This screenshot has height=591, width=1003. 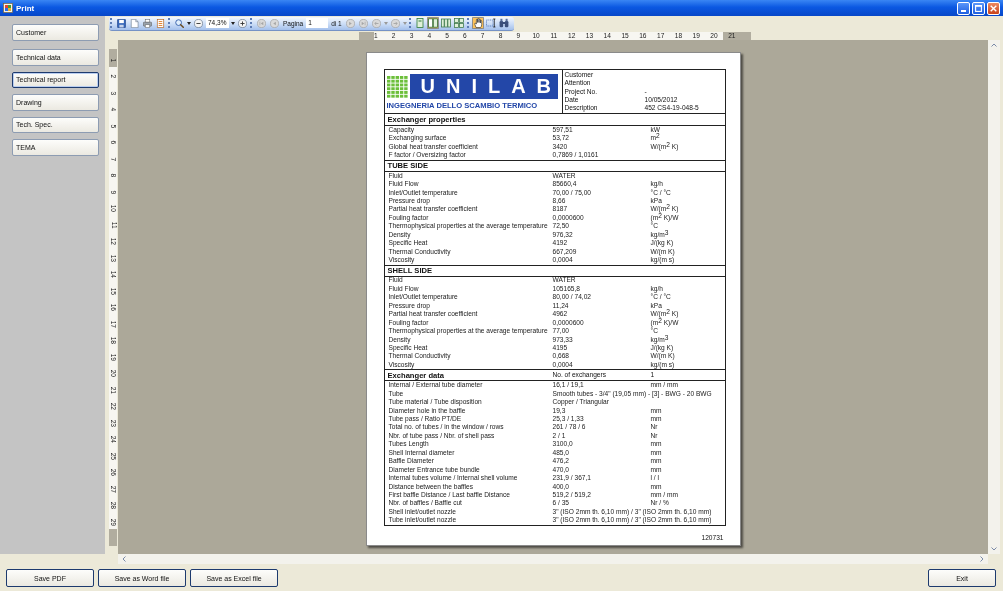 I want to click on vertical-scrollbar, so click(x=994, y=297).